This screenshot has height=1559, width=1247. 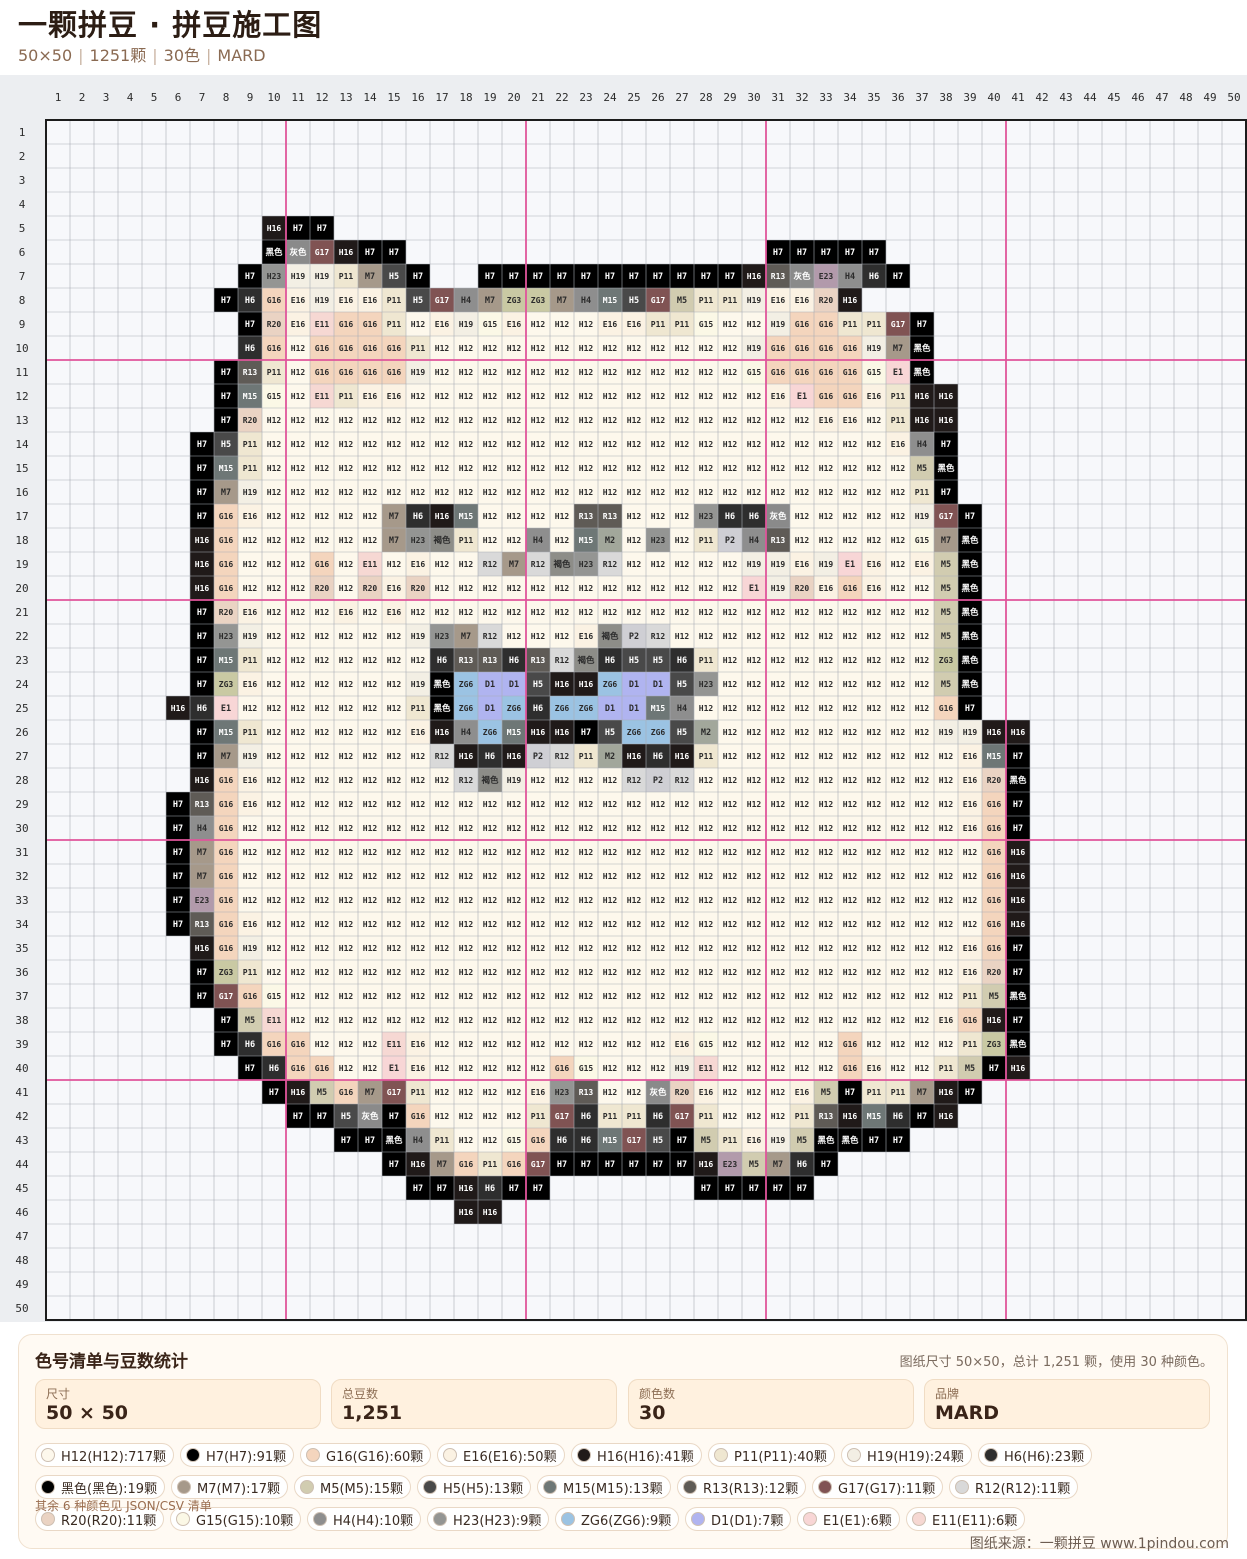 I want to click on color-chip: H4(H4):10颗, so click(x=364, y=1519).